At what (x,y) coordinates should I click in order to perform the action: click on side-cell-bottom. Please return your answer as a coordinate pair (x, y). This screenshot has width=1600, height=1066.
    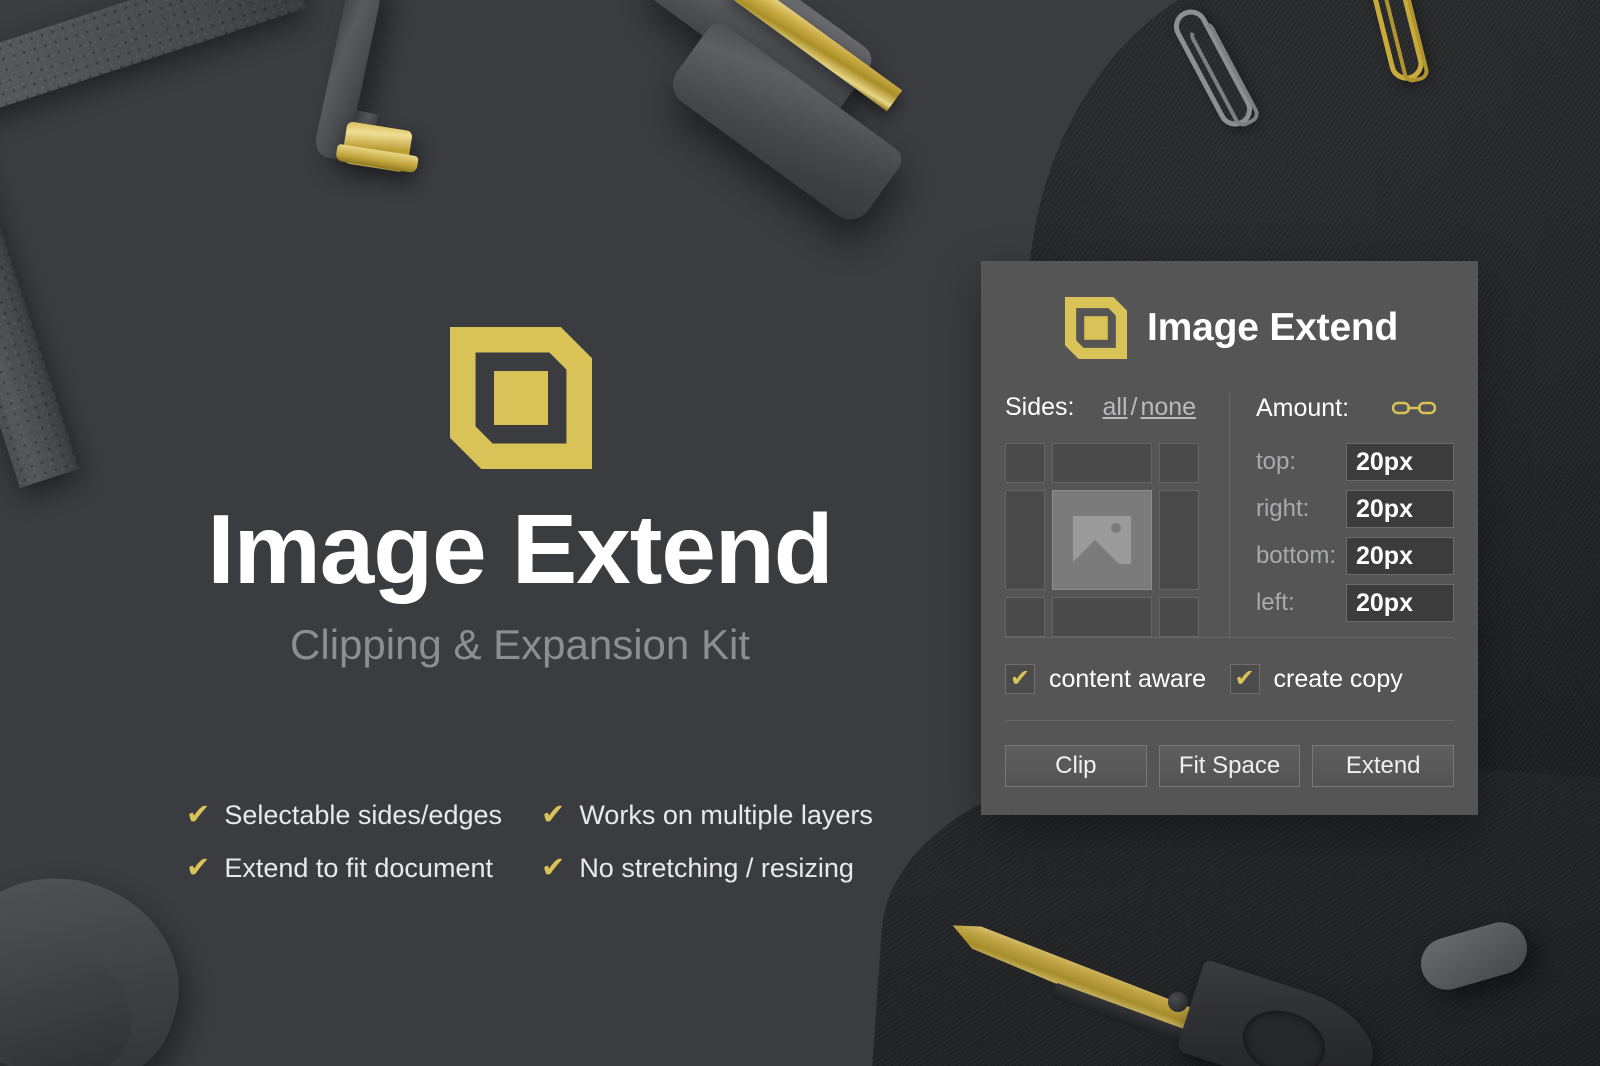
    Looking at the image, I should click on (1102, 617).